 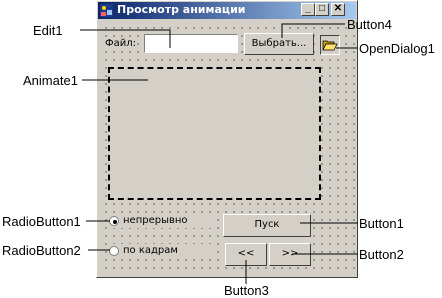 I want to click on callout-animate1: Animate1, so click(x=50, y=80).